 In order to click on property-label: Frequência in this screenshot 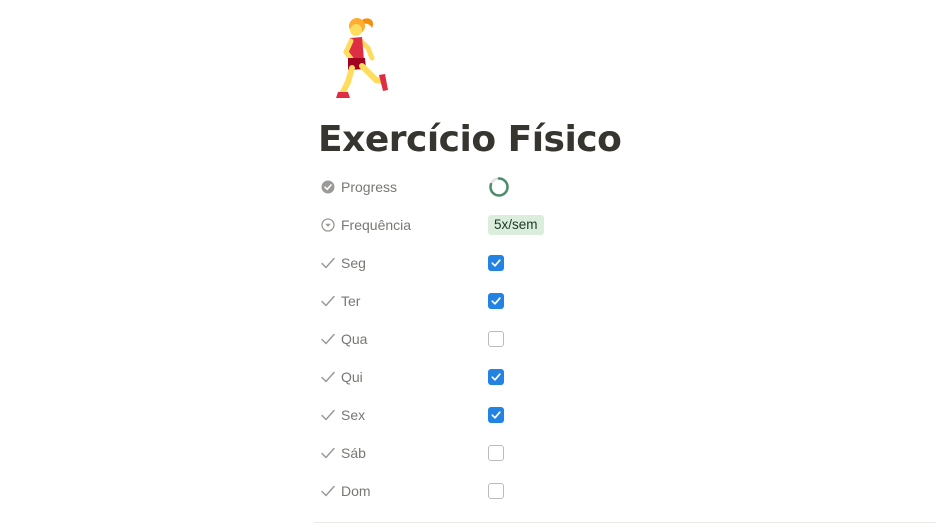, I will do `click(376, 225)`.